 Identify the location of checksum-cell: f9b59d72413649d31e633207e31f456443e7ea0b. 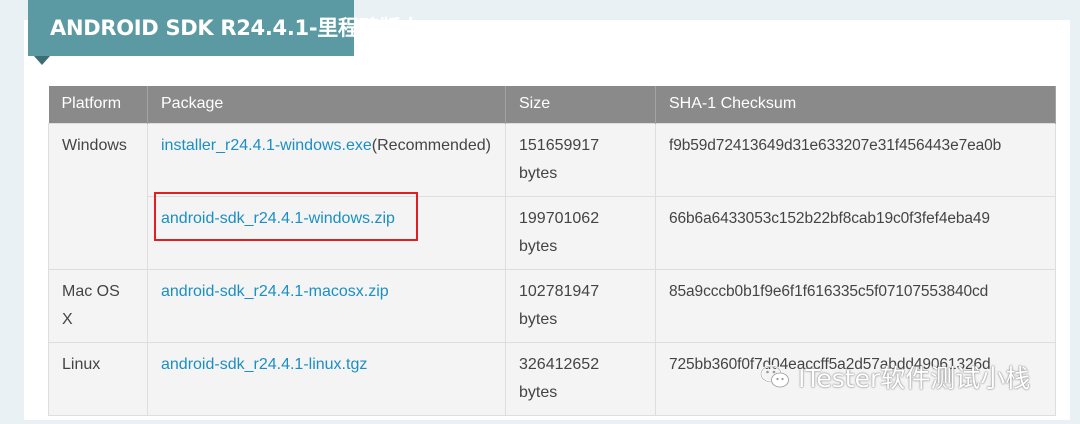
(855, 159).